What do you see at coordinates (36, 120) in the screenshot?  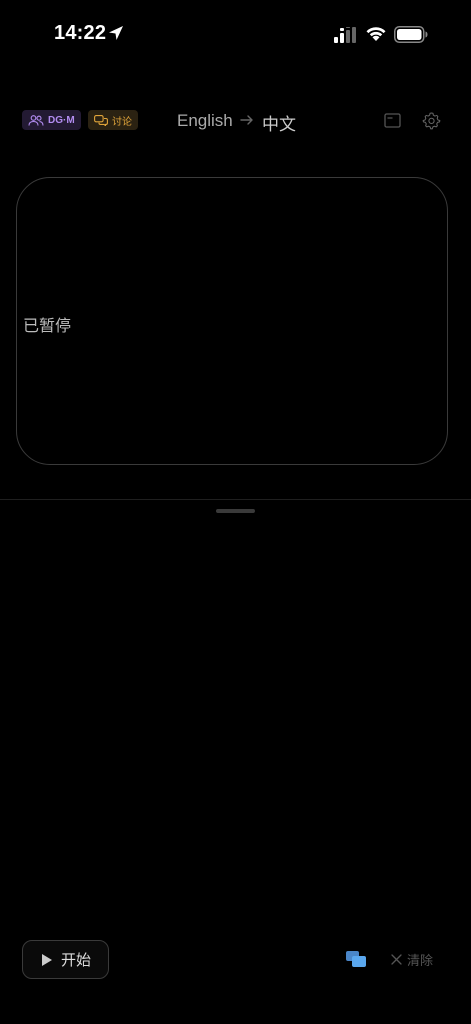 I see `users-icon` at bounding box center [36, 120].